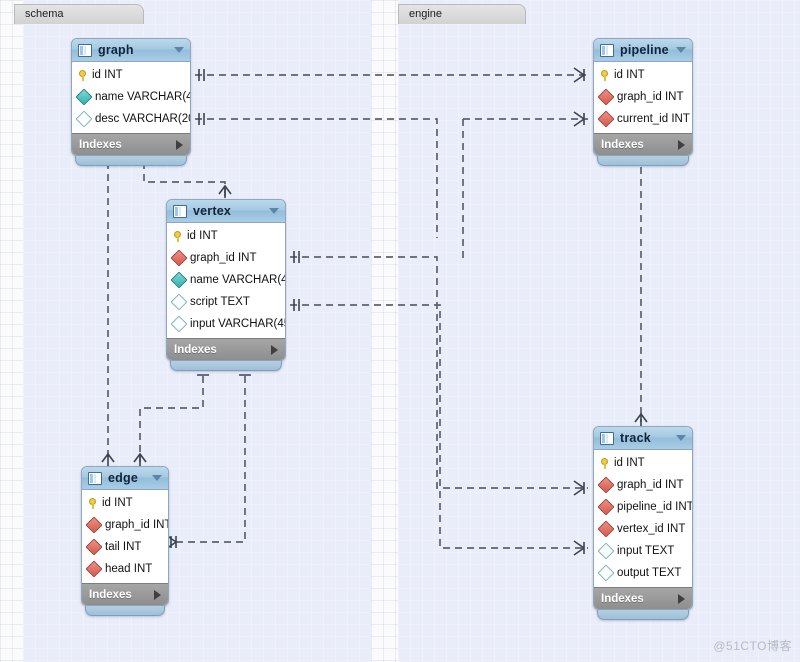 This screenshot has width=800, height=662. I want to click on not-null-column-icon, so click(84, 97).